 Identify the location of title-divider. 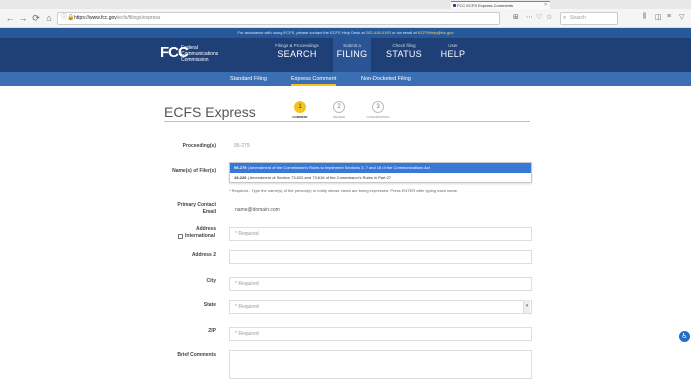
(347, 121).